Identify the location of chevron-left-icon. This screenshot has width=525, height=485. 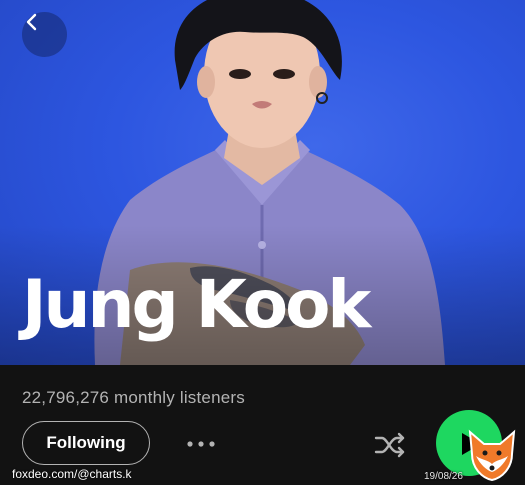
(31, 22).